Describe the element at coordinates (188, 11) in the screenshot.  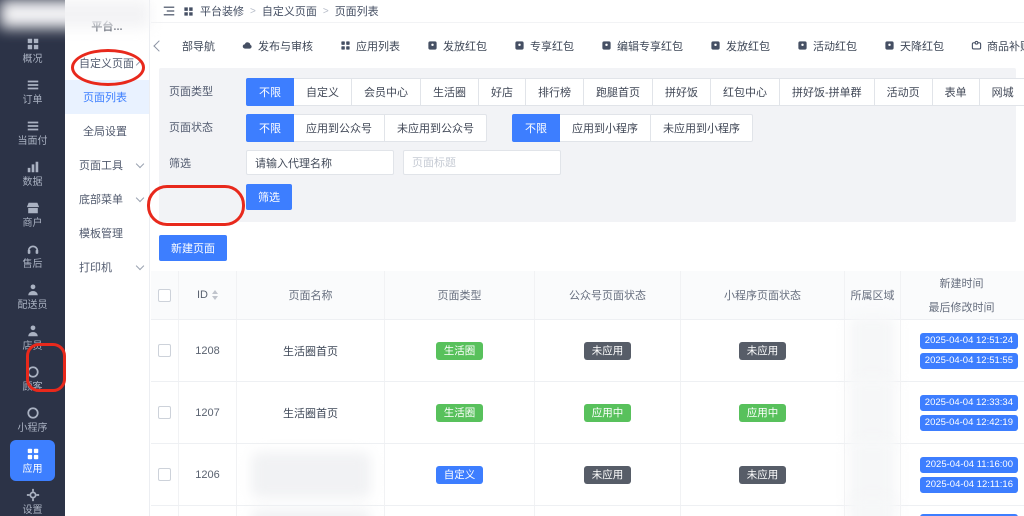
I see `decorate-grid-icon` at that location.